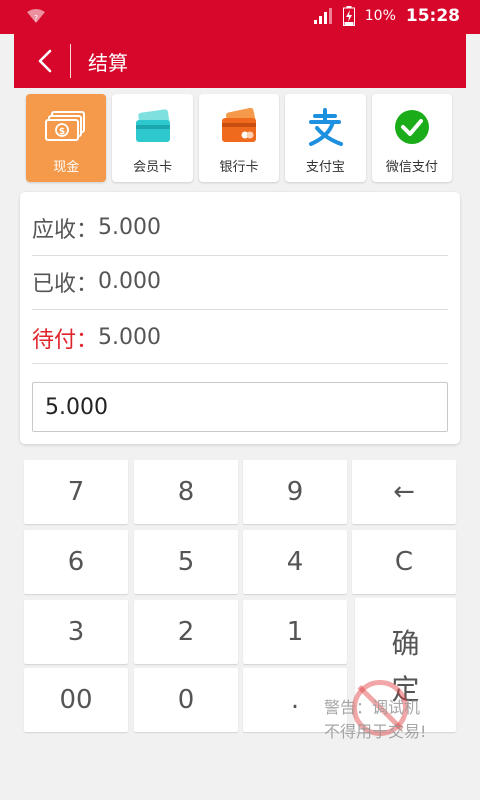 The height and width of the screenshot is (800, 480). What do you see at coordinates (70, 61) in the screenshot?
I see `app-bar-divider` at bounding box center [70, 61].